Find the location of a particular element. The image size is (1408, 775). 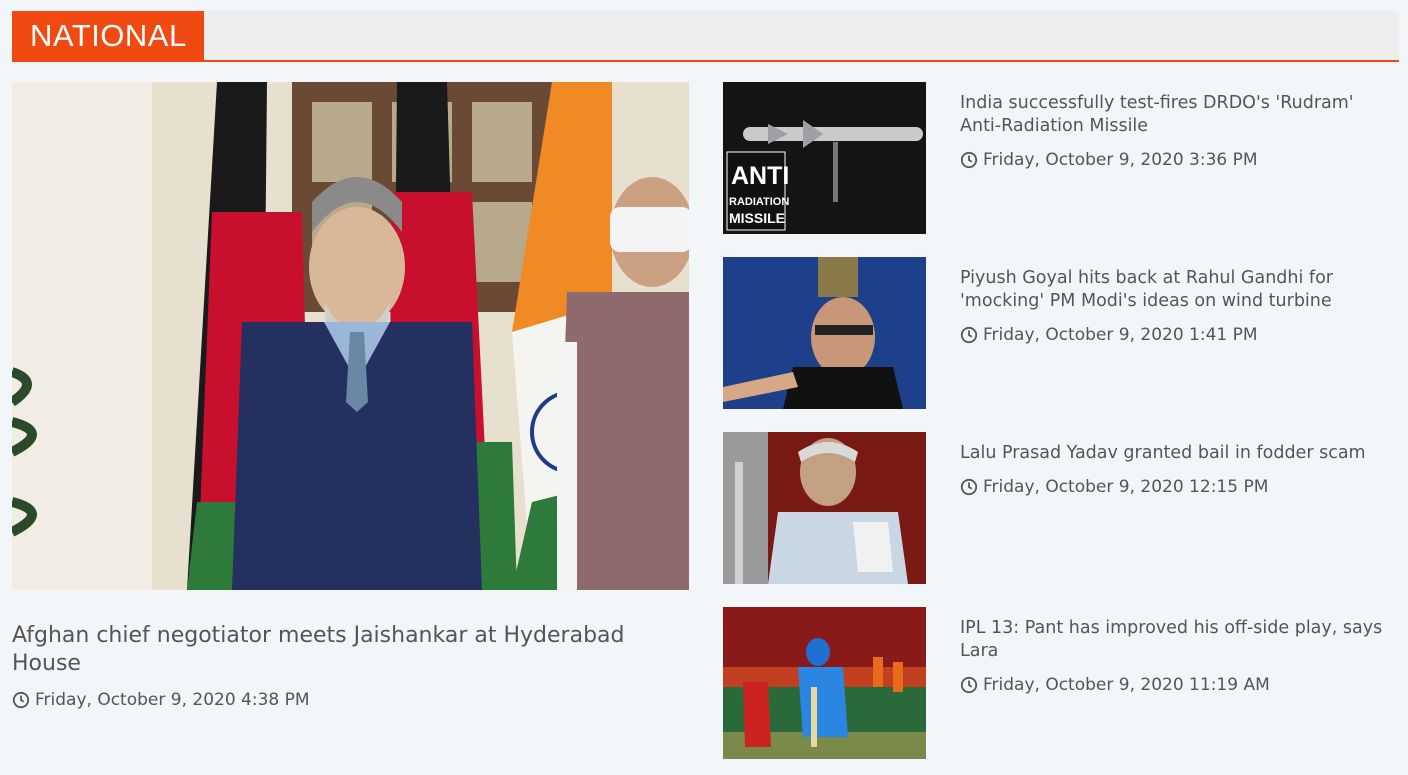

section-header: NATIONAL is located at coordinates (705, 36).